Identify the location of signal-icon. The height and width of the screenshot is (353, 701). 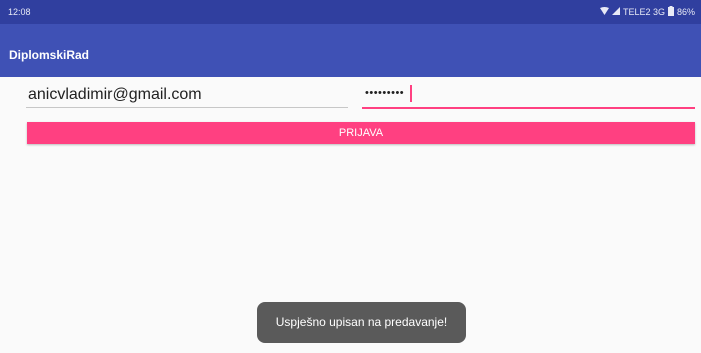
(615, 12).